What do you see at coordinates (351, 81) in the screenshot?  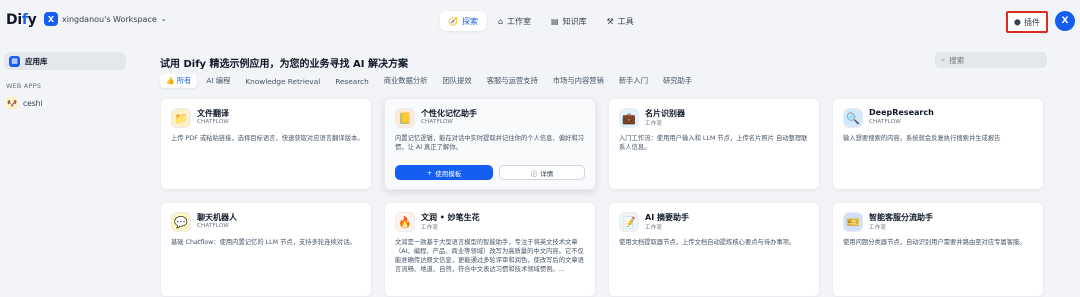 I see `category-research: Research` at bounding box center [351, 81].